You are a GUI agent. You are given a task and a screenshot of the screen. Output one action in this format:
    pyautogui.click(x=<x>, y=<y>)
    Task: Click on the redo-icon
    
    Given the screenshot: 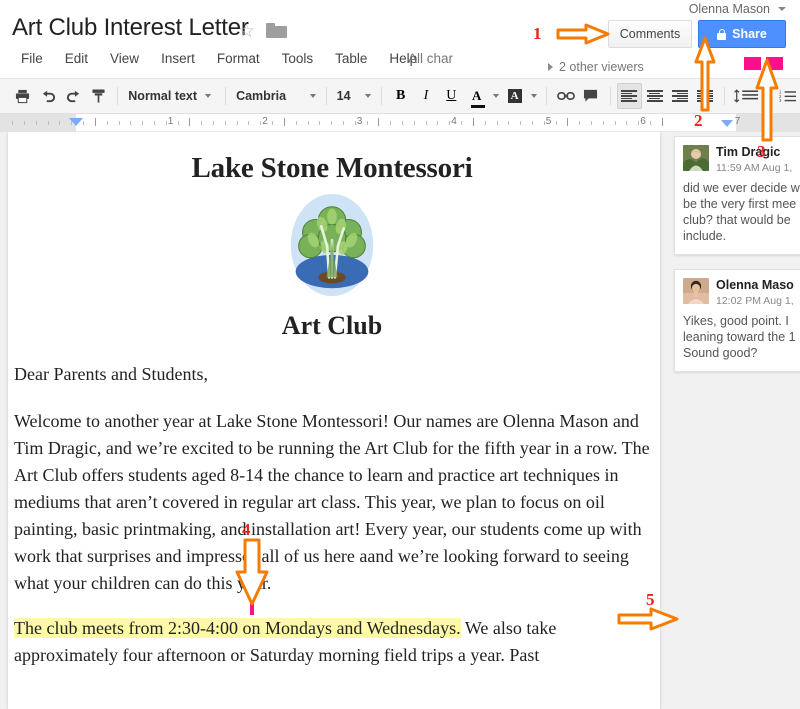 What is the action you would take?
    pyautogui.click(x=72, y=96)
    